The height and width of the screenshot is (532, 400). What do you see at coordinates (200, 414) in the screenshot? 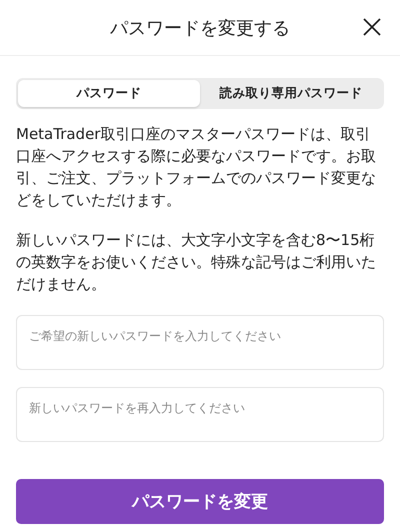
I see `password-field: 新しいパスワードを再入力してください` at bounding box center [200, 414].